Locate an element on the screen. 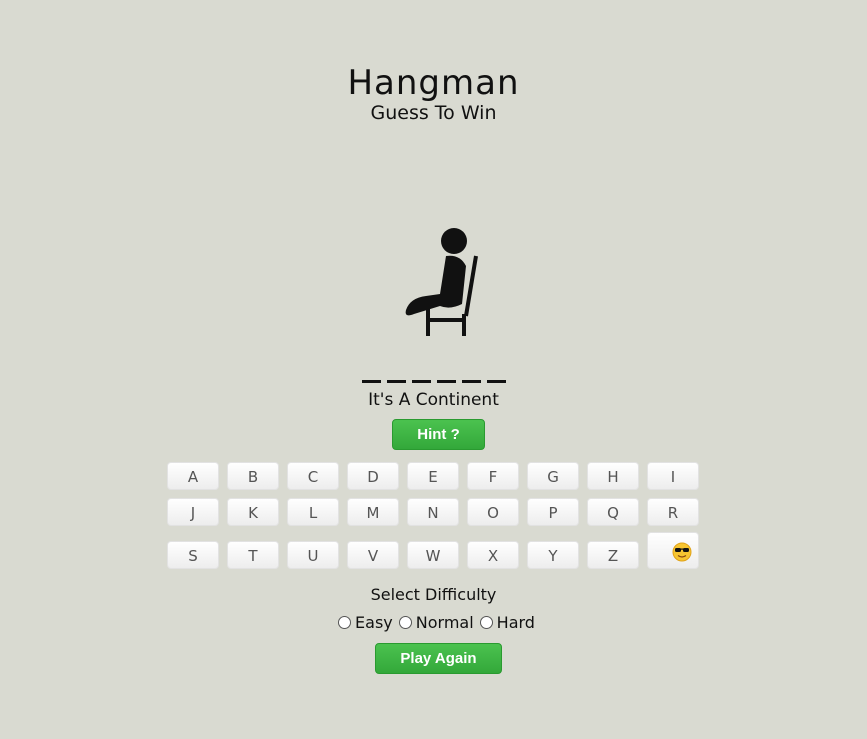 Image resolution: width=867 pixels, height=739 pixels. difficulty-option-label: Normal is located at coordinates (445, 622).